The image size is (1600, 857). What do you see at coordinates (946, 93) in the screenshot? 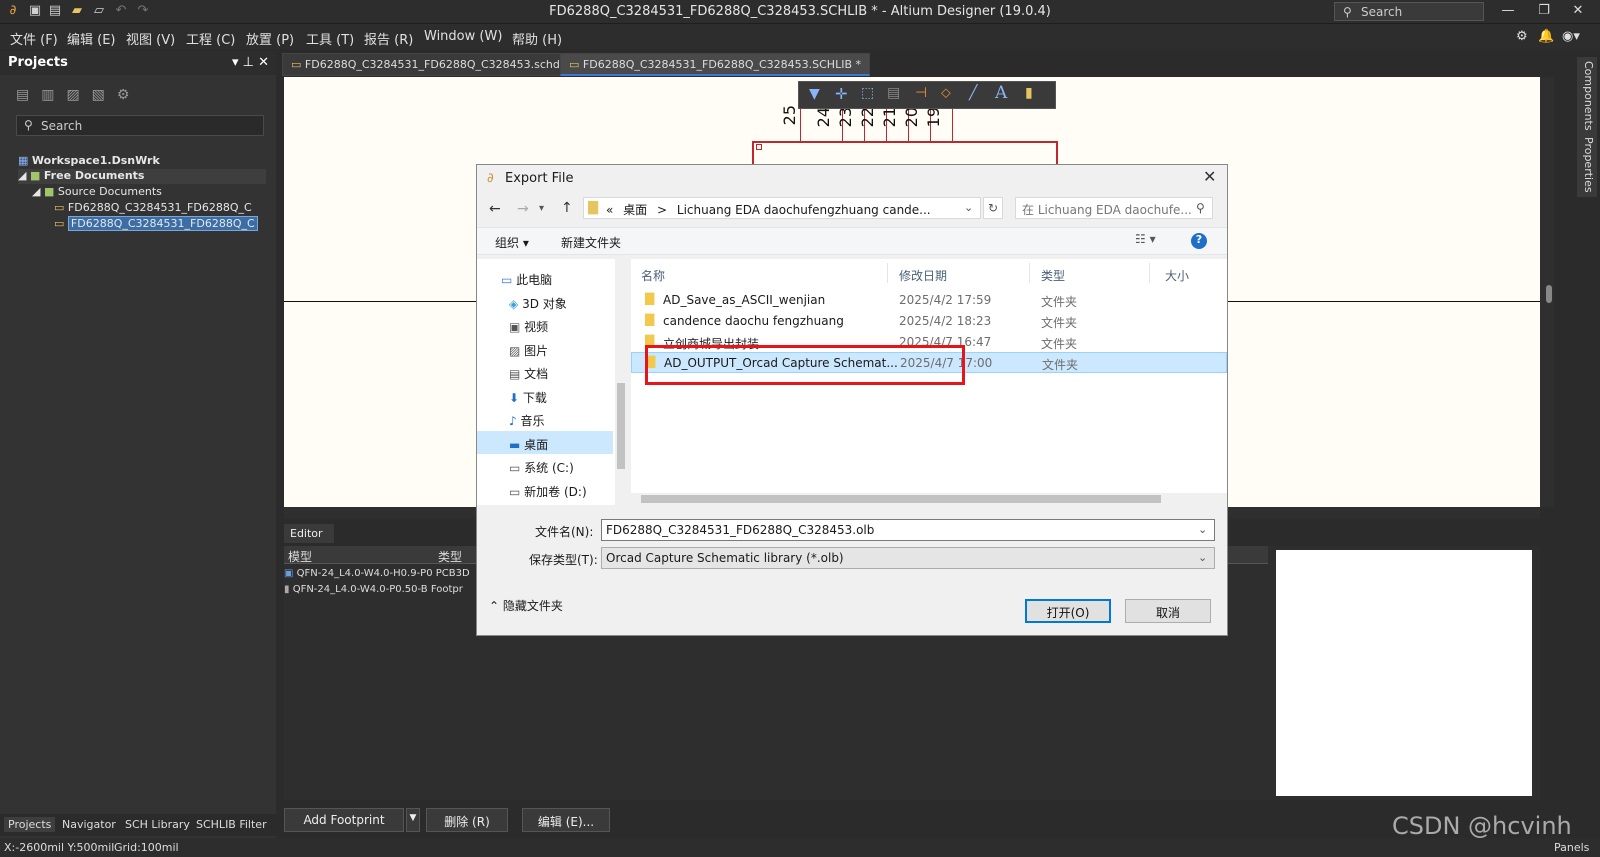
I see `polygon-icon: ⬦` at bounding box center [946, 93].